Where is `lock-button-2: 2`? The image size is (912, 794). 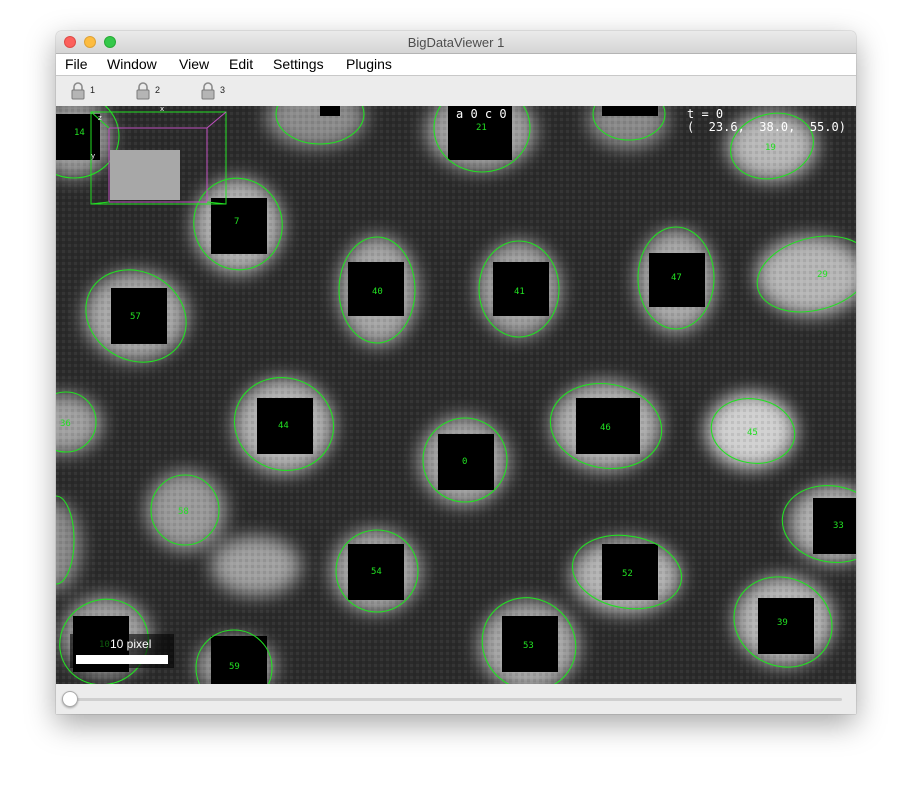
lock-button-2: 2 is located at coordinates (155, 91).